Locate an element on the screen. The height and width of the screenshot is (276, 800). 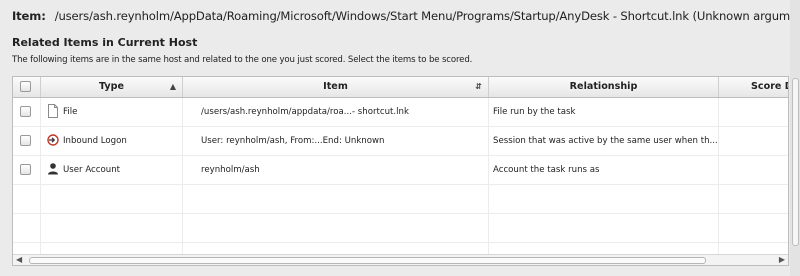
type-cell: Inbound Logon is located at coordinates (112, 141).